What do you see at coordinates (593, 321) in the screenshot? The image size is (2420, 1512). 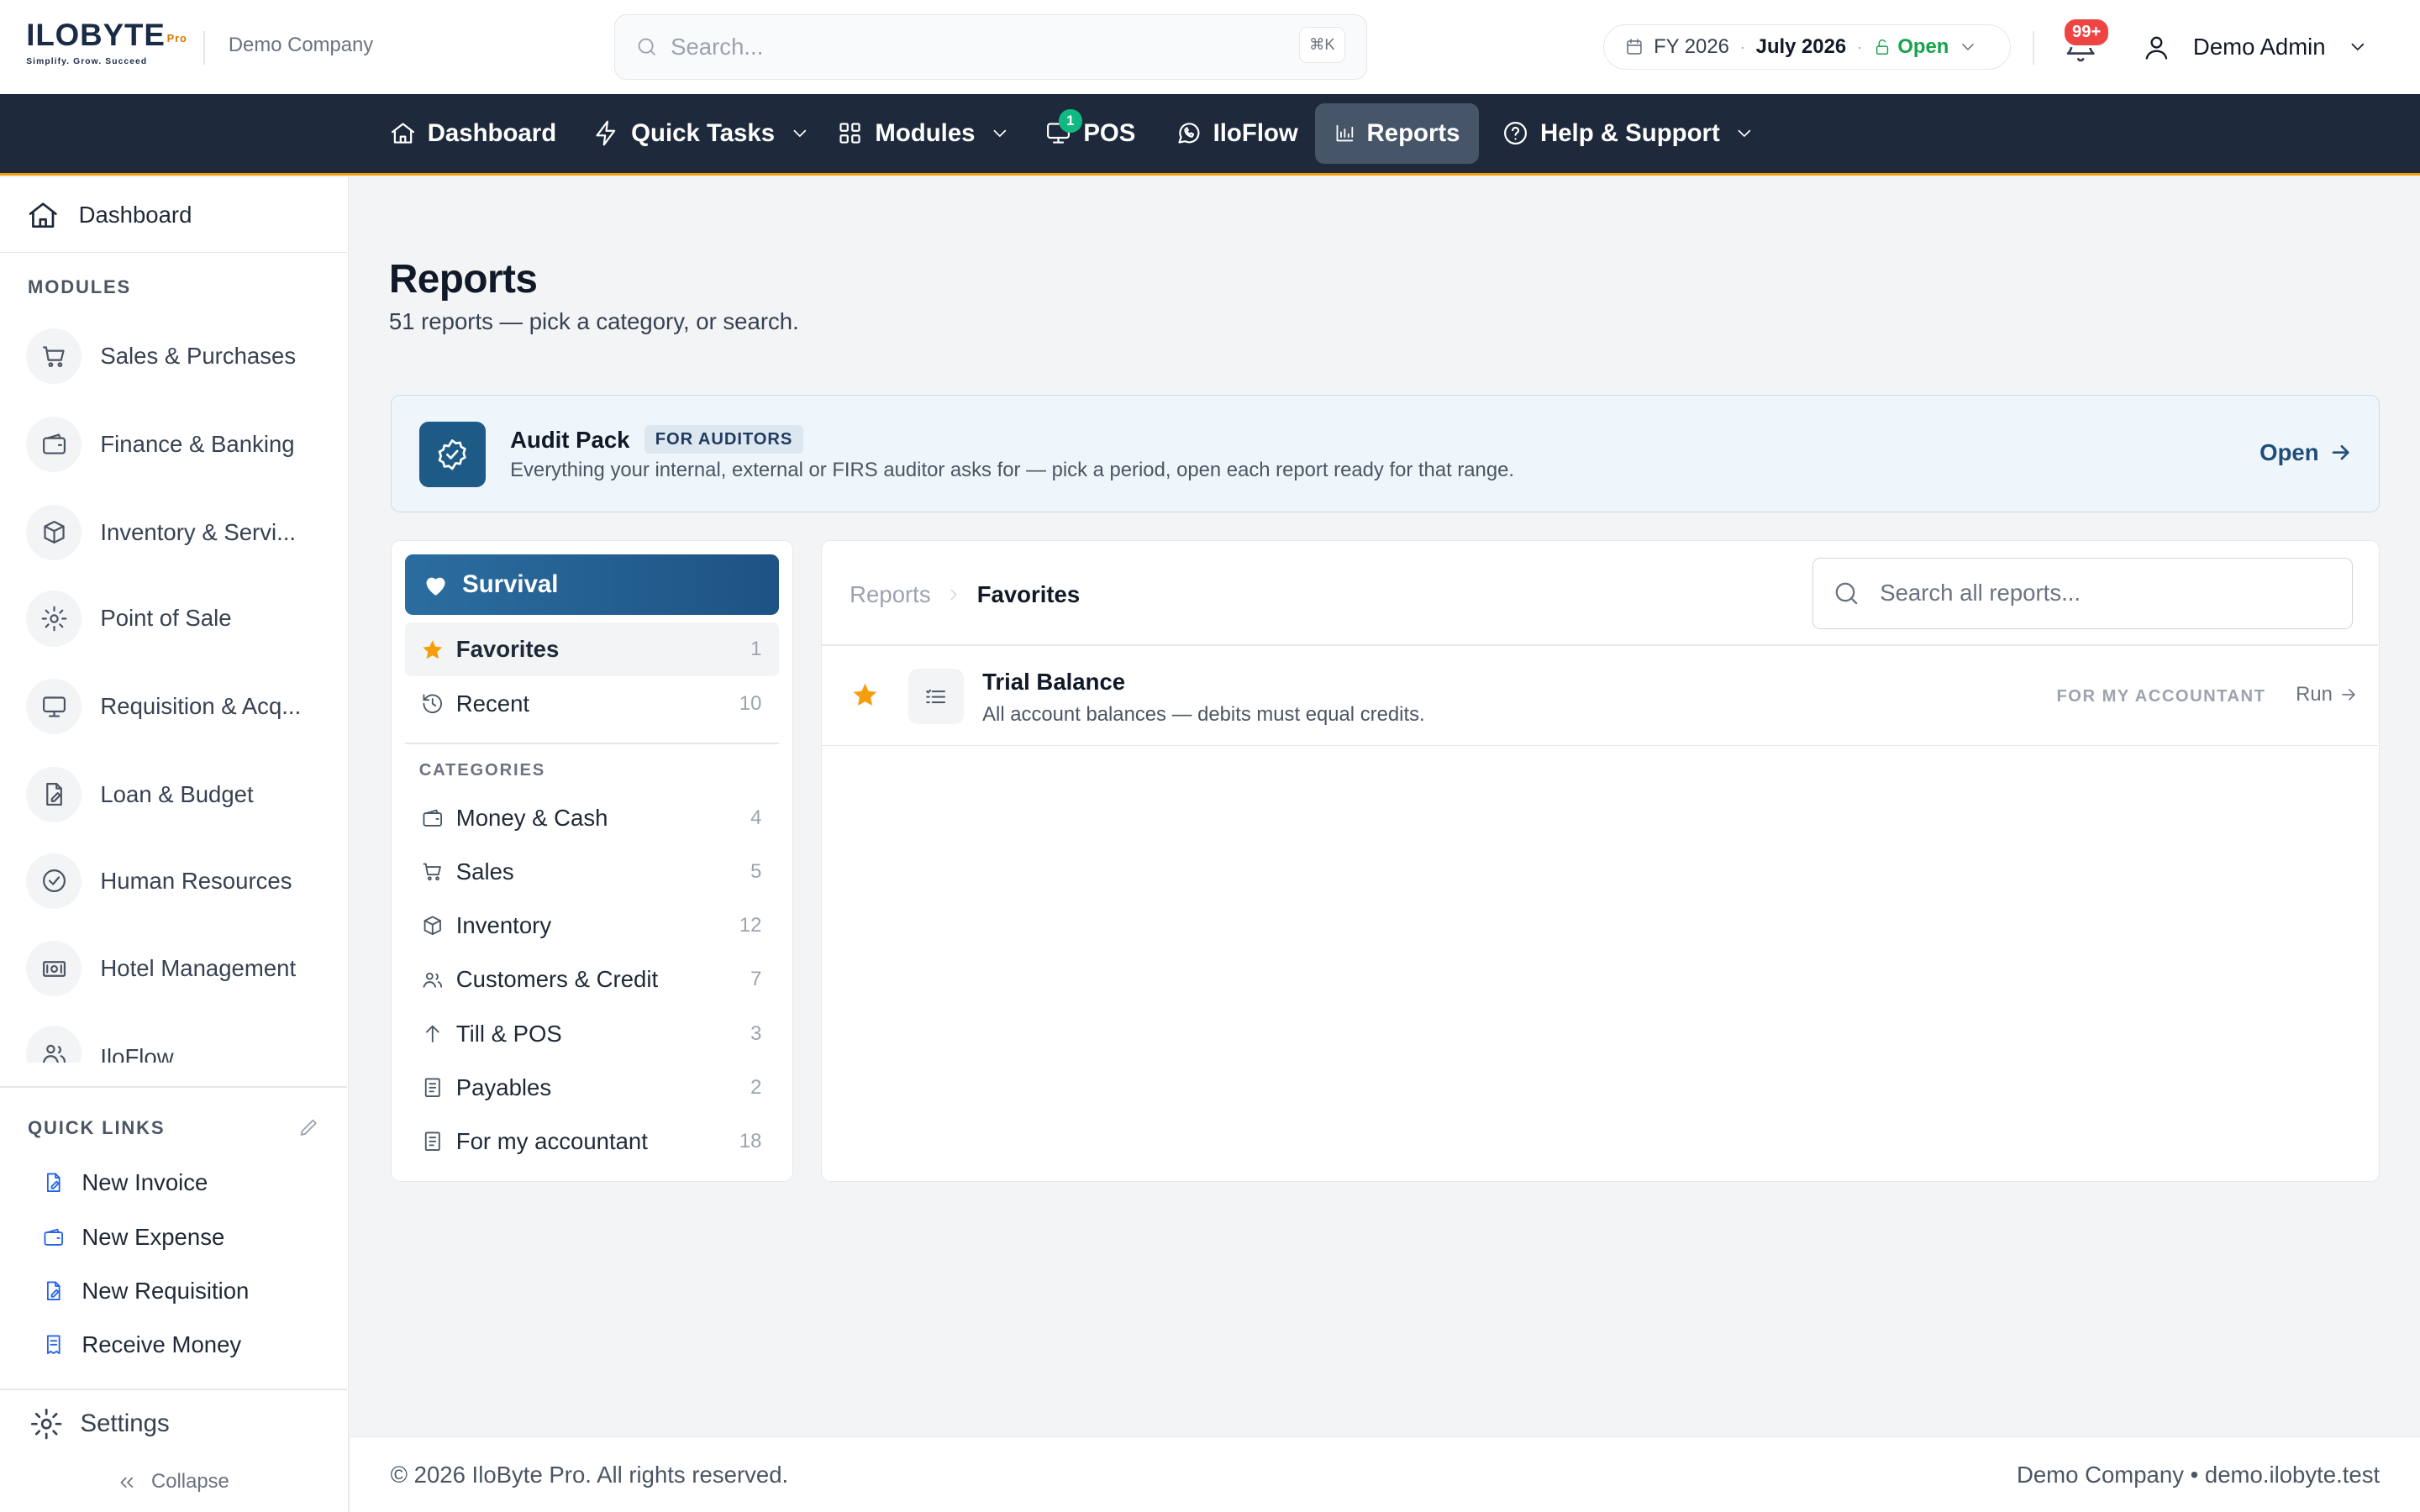 I see `page-subtitle: 51 reports — pick a category, or search.` at bounding box center [593, 321].